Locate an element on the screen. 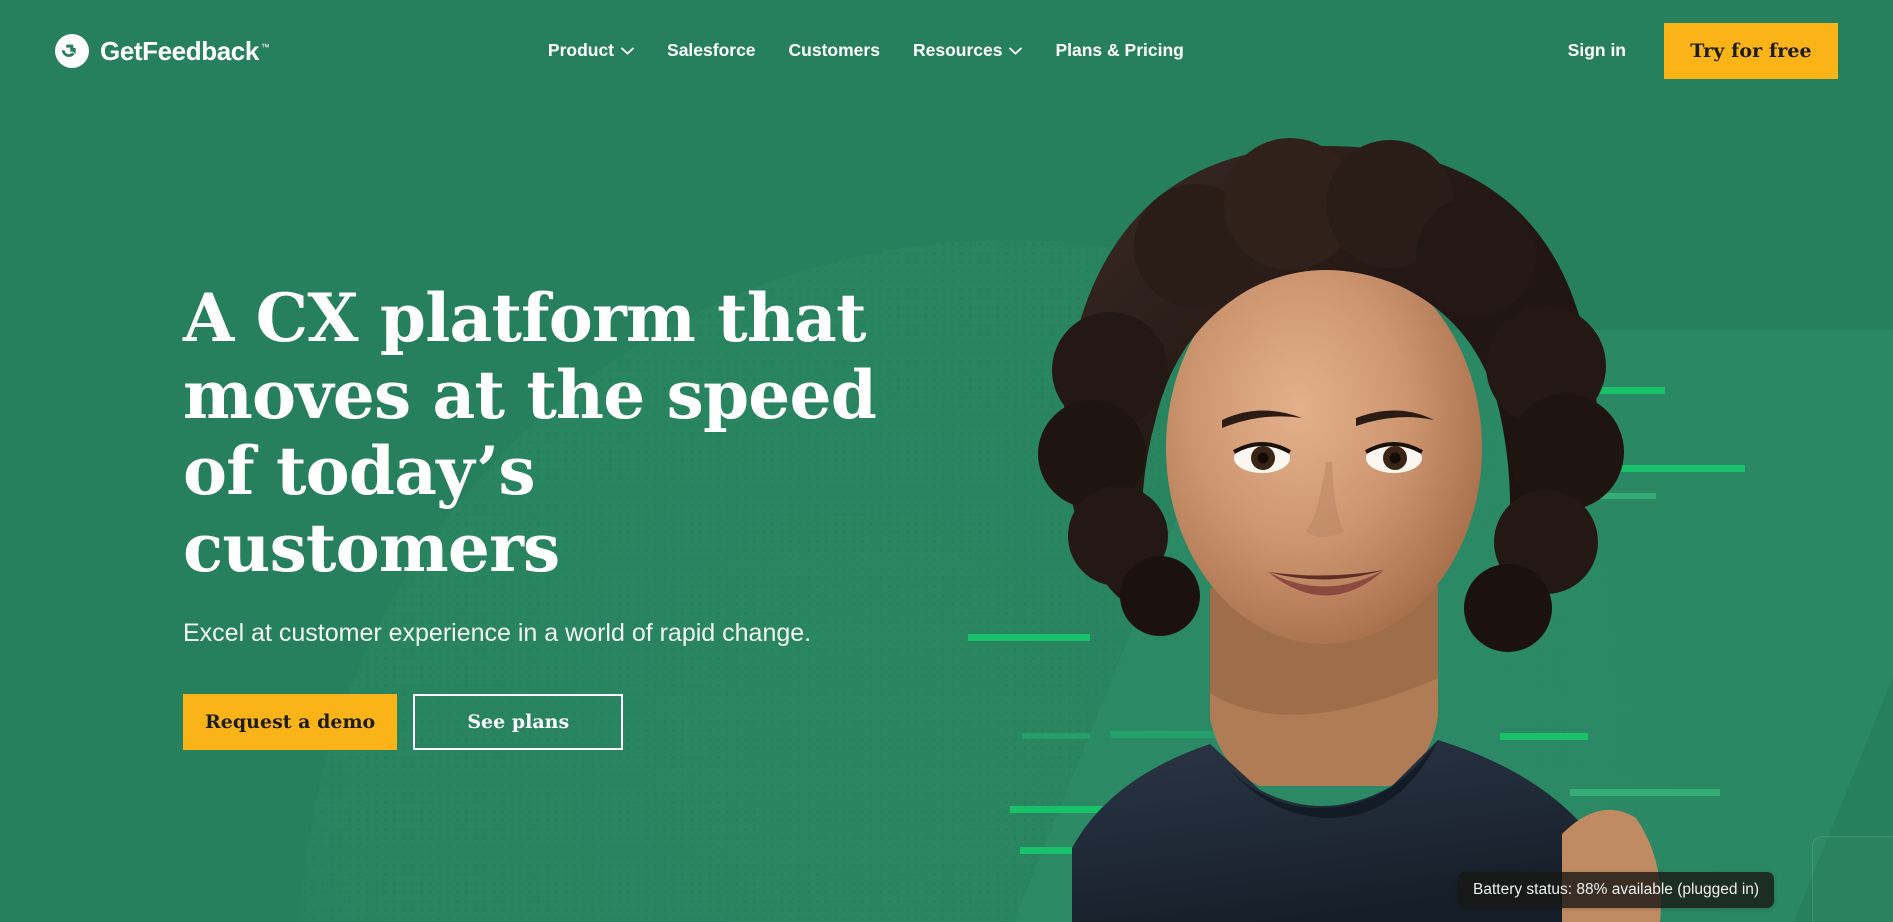 The width and height of the screenshot is (1893, 922). request-a-demo-button: Request a demo is located at coordinates (290, 721).